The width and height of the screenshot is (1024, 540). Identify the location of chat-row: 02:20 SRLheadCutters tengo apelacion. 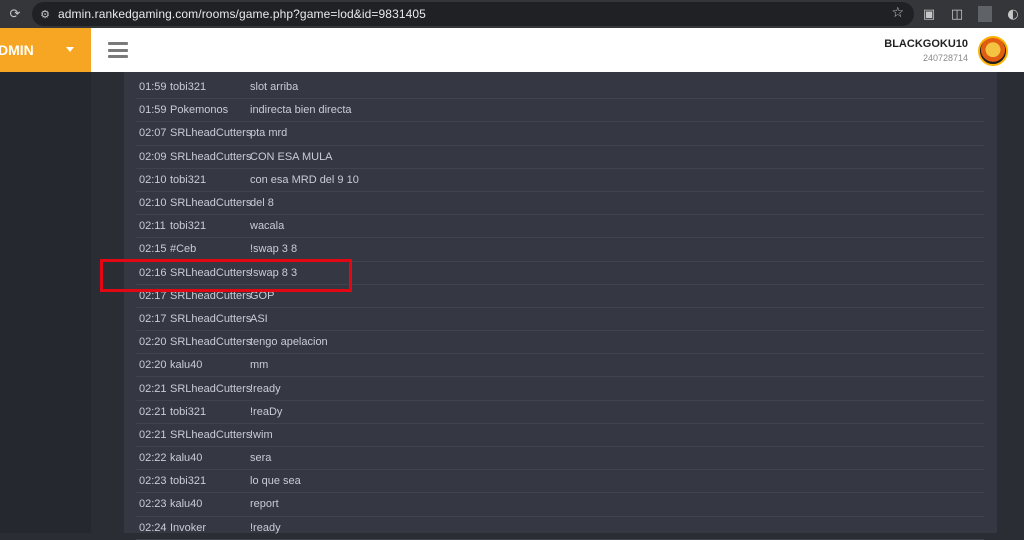
(560, 343).